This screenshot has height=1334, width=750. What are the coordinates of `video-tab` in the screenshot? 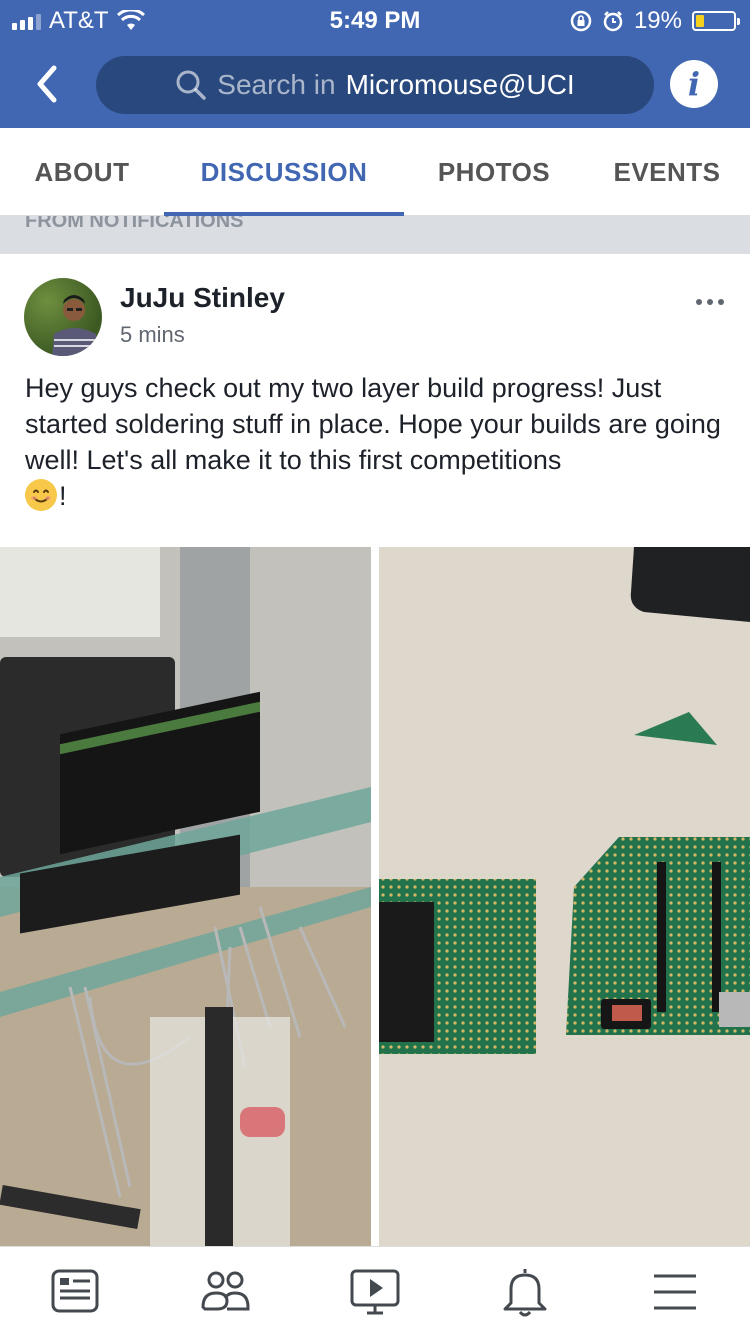 It's located at (375, 1292).